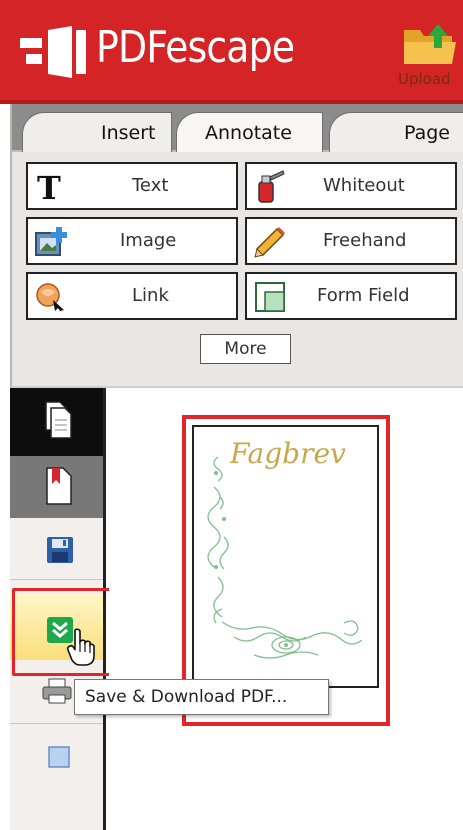 Image resolution: width=463 pixels, height=830 pixels. I want to click on tab-insert-label: Insert, so click(128, 133).